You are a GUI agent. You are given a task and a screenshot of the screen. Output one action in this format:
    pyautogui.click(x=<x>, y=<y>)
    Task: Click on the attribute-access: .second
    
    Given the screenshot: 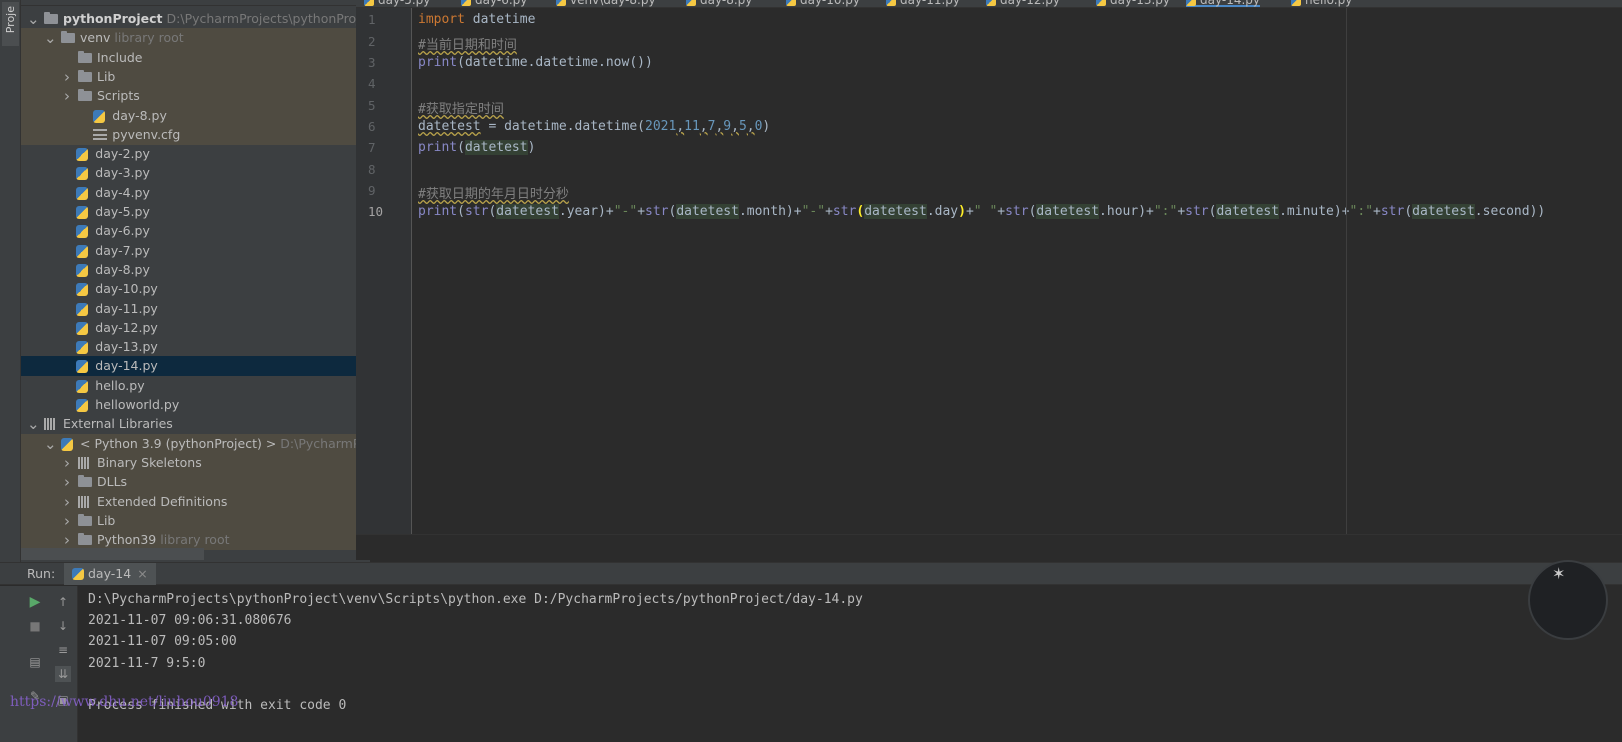 What is the action you would take?
    pyautogui.click(x=1502, y=211)
    